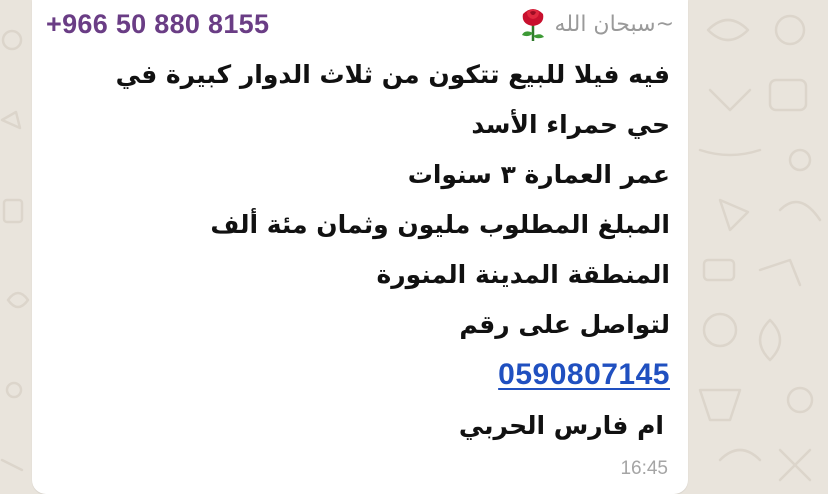 The width and height of the screenshot is (828, 494). Describe the element at coordinates (523, 274) in the screenshot. I see `message-line: المنطقة المدينة المنورة` at that location.